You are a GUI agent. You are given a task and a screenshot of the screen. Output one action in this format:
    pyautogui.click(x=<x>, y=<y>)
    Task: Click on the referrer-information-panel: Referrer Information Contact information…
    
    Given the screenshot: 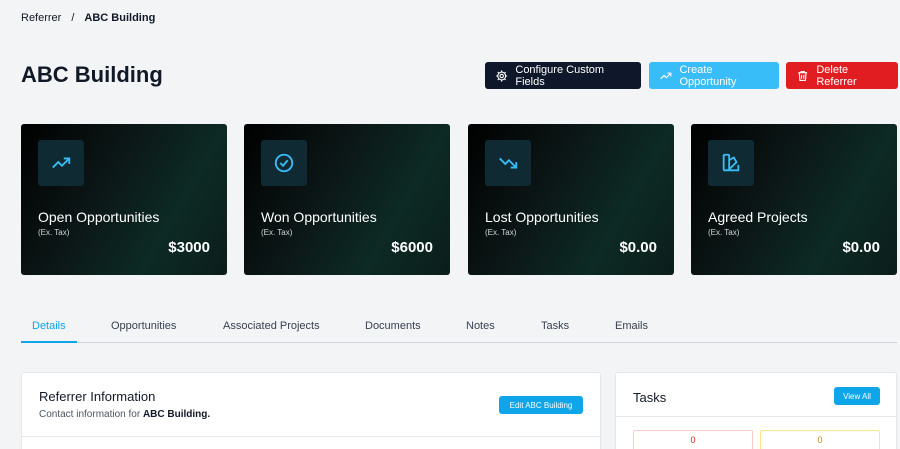 What is the action you would take?
    pyautogui.click(x=311, y=410)
    